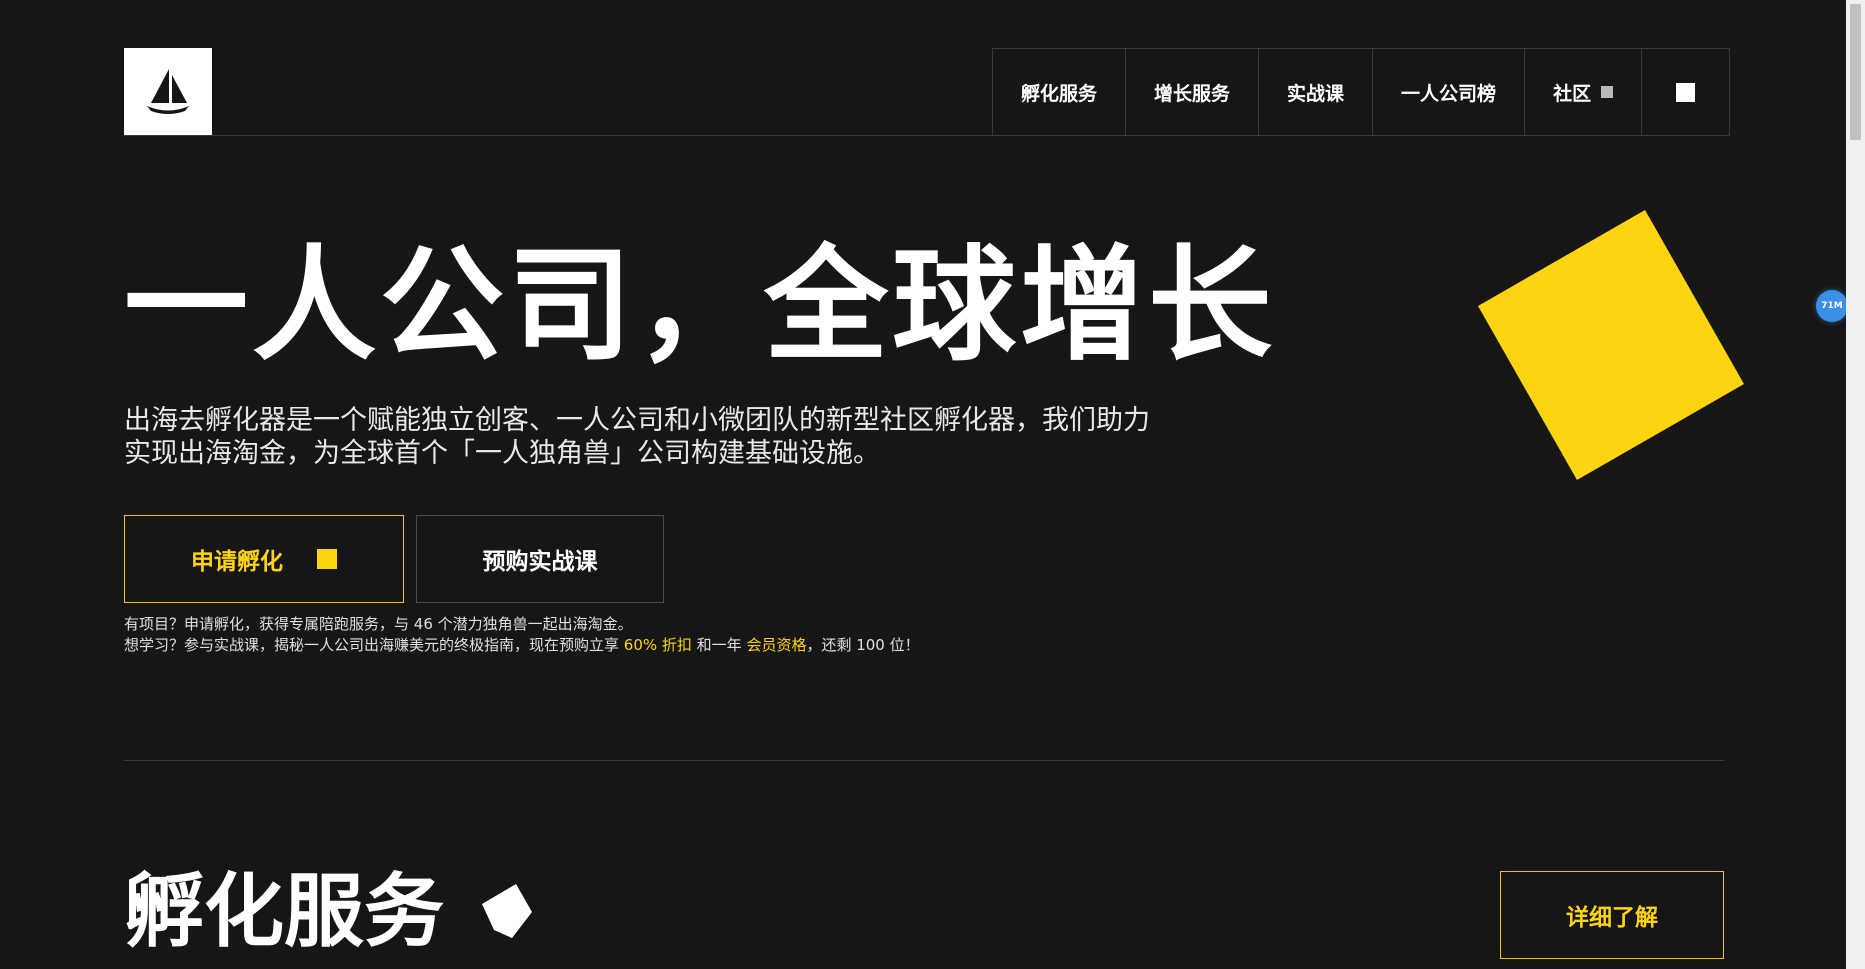 Image resolution: width=1865 pixels, height=969 pixels. What do you see at coordinates (863, 645) in the screenshot?
I see `note-course-suffix: ，还剩 100 位！` at bounding box center [863, 645].